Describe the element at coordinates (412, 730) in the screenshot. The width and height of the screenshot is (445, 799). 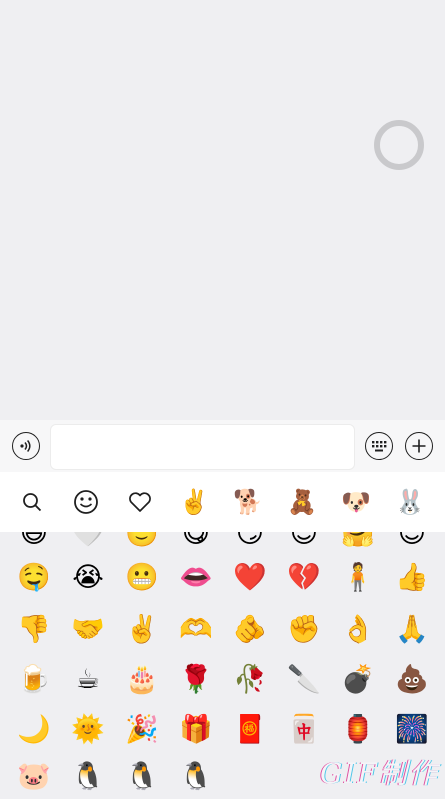
I see `emoji-item: 🎆` at that location.